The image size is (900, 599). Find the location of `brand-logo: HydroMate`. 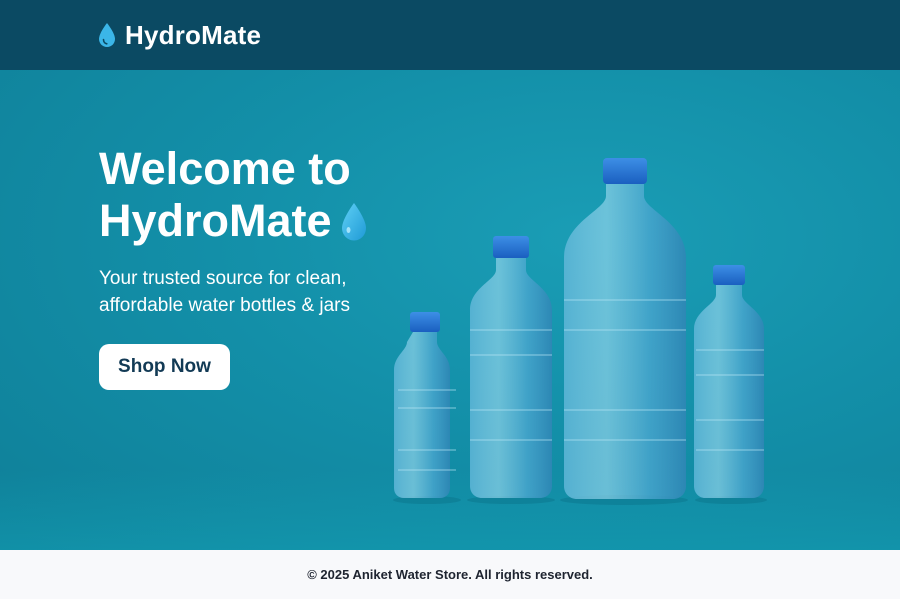

brand-logo: HydroMate is located at coordinates (179, 35).